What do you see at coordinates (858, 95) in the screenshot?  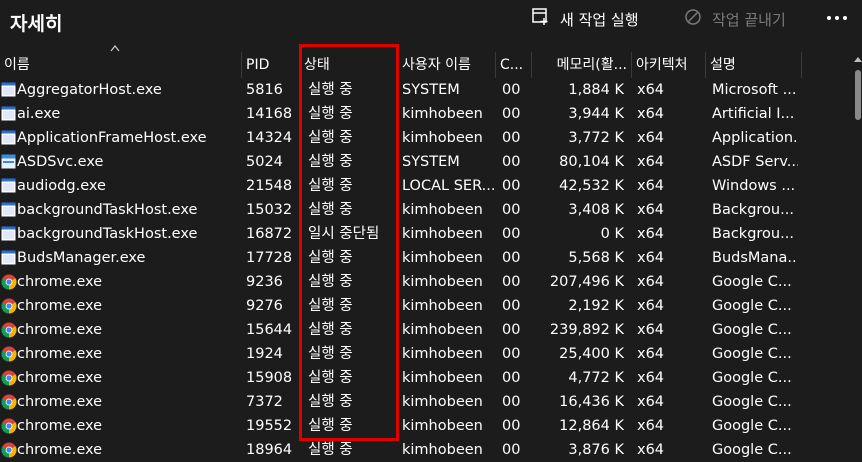 I see `scrollbar-thumb` at bounding box center [858, 95].